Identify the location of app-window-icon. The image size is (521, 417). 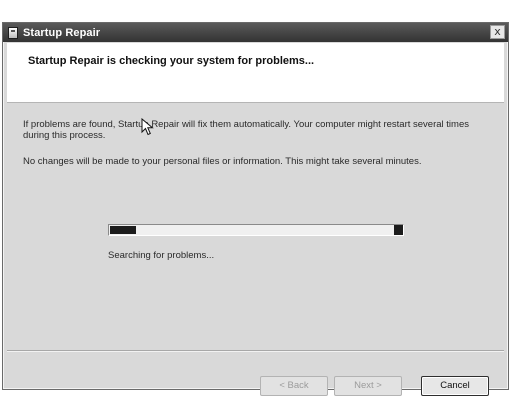
(13, 32).